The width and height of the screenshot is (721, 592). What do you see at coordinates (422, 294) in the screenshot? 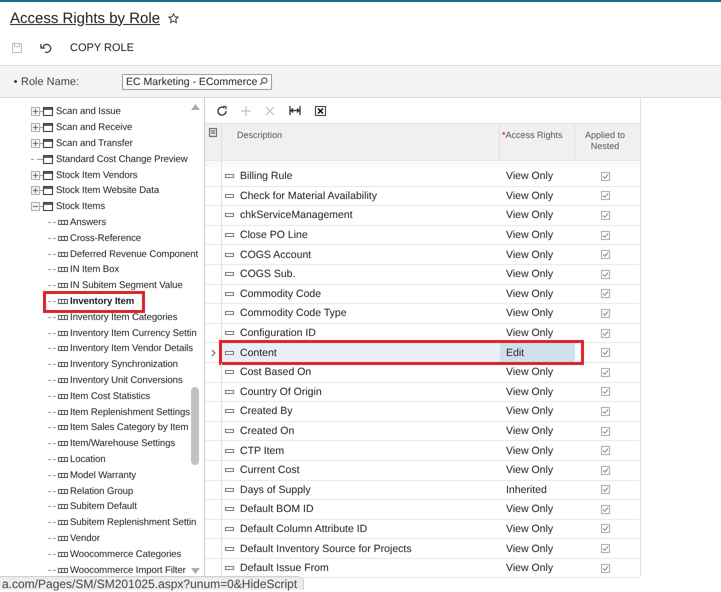
I see `grid-row: Commodity Code View Only` at bounding box center [422, 294].